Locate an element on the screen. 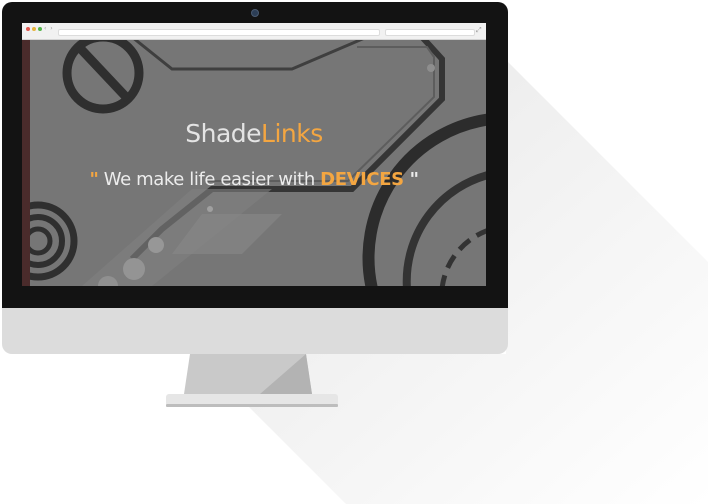 The height and width of the screenshot is (504, 708). tagline-highlight: DEVICES is located at coordinates (362, 179).